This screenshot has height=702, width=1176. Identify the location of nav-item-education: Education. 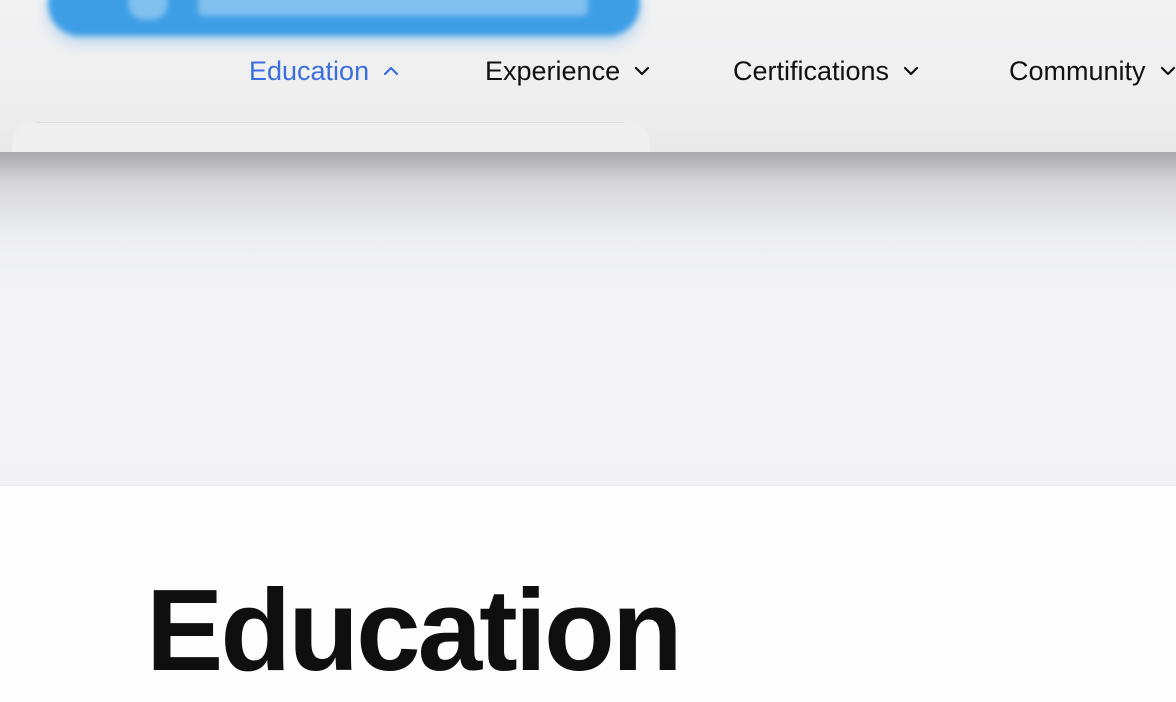
(324, 71).